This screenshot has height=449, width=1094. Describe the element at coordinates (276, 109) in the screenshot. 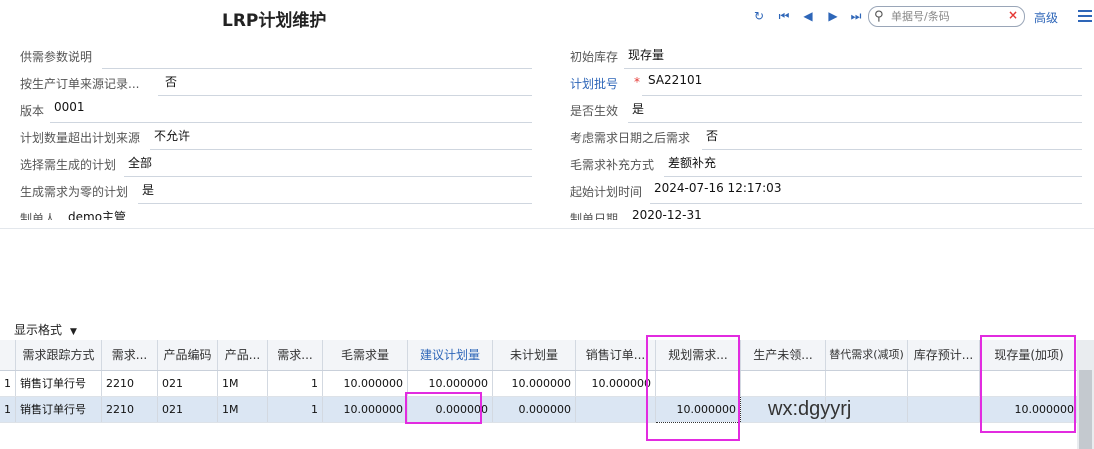

I see `form-row-version: 版本 0001` at that location.